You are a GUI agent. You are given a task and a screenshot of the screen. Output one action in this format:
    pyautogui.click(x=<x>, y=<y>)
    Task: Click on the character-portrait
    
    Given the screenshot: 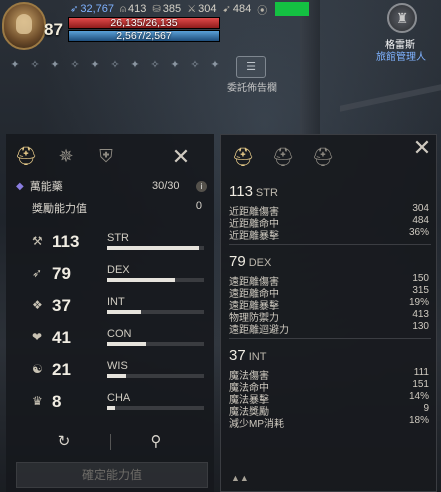 What is the action you would take?
    pyautogui.click(x=24, y=26)
    